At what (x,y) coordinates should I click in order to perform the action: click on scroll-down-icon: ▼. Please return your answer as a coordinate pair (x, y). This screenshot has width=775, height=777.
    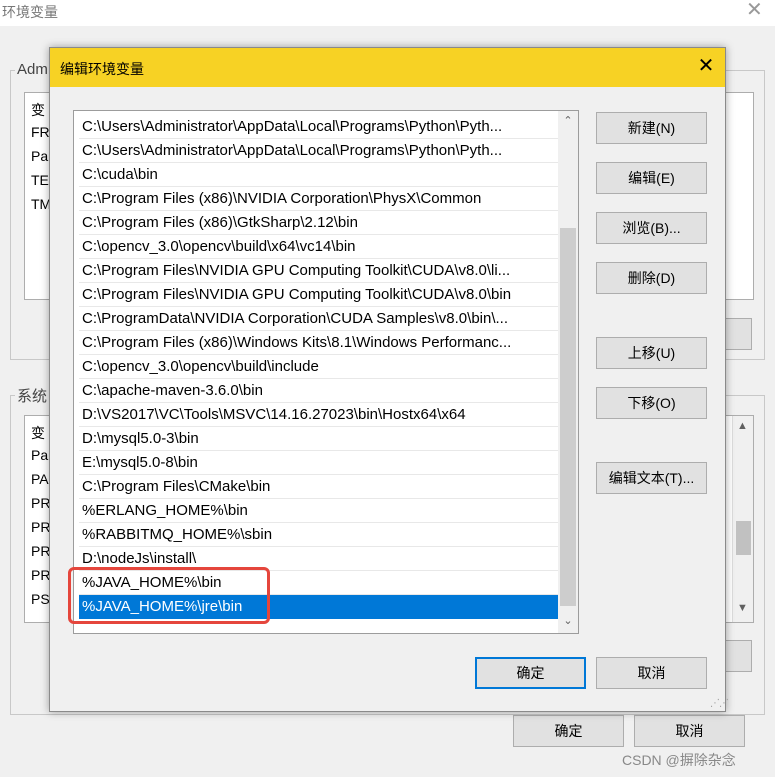
    Looking at the image, I should click on (742, 608).